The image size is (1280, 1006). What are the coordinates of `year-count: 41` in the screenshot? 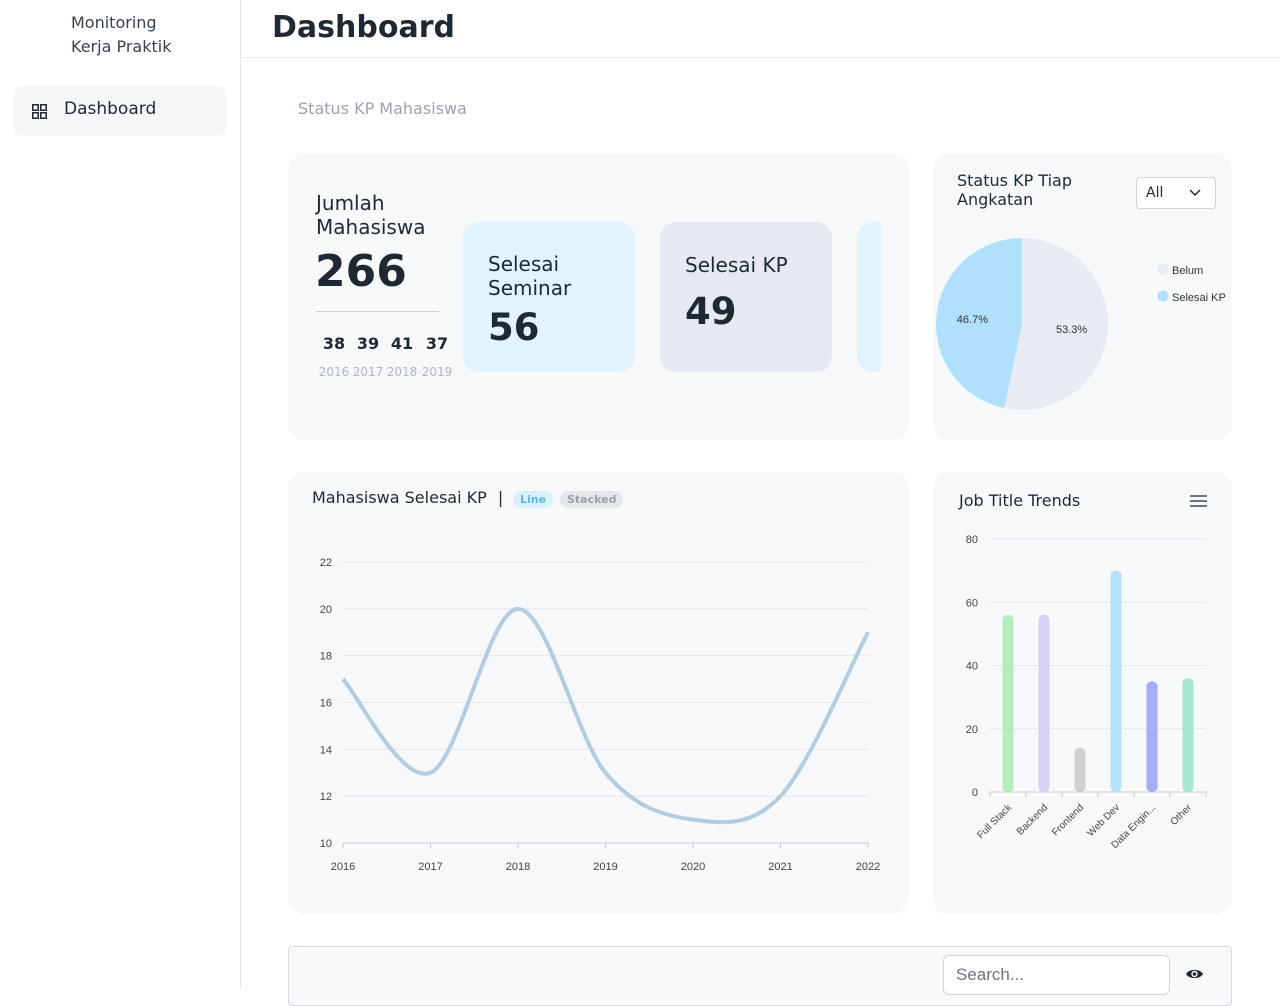 It's located at (402, 343).